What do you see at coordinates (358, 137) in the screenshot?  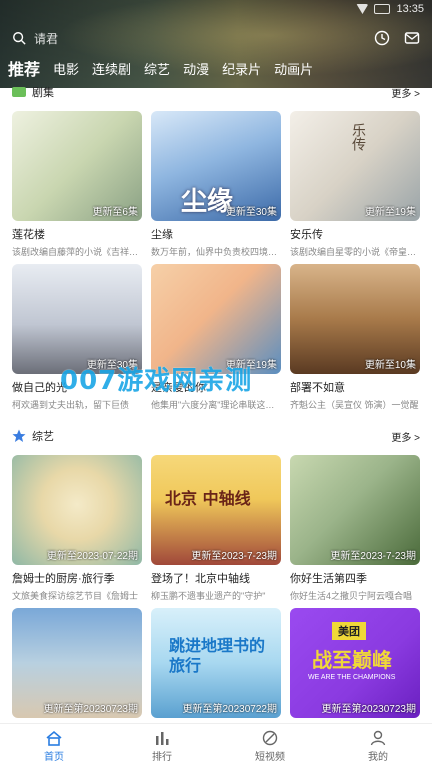 I see `poster-title-text: 乐传` at bounding box center [358, 137].